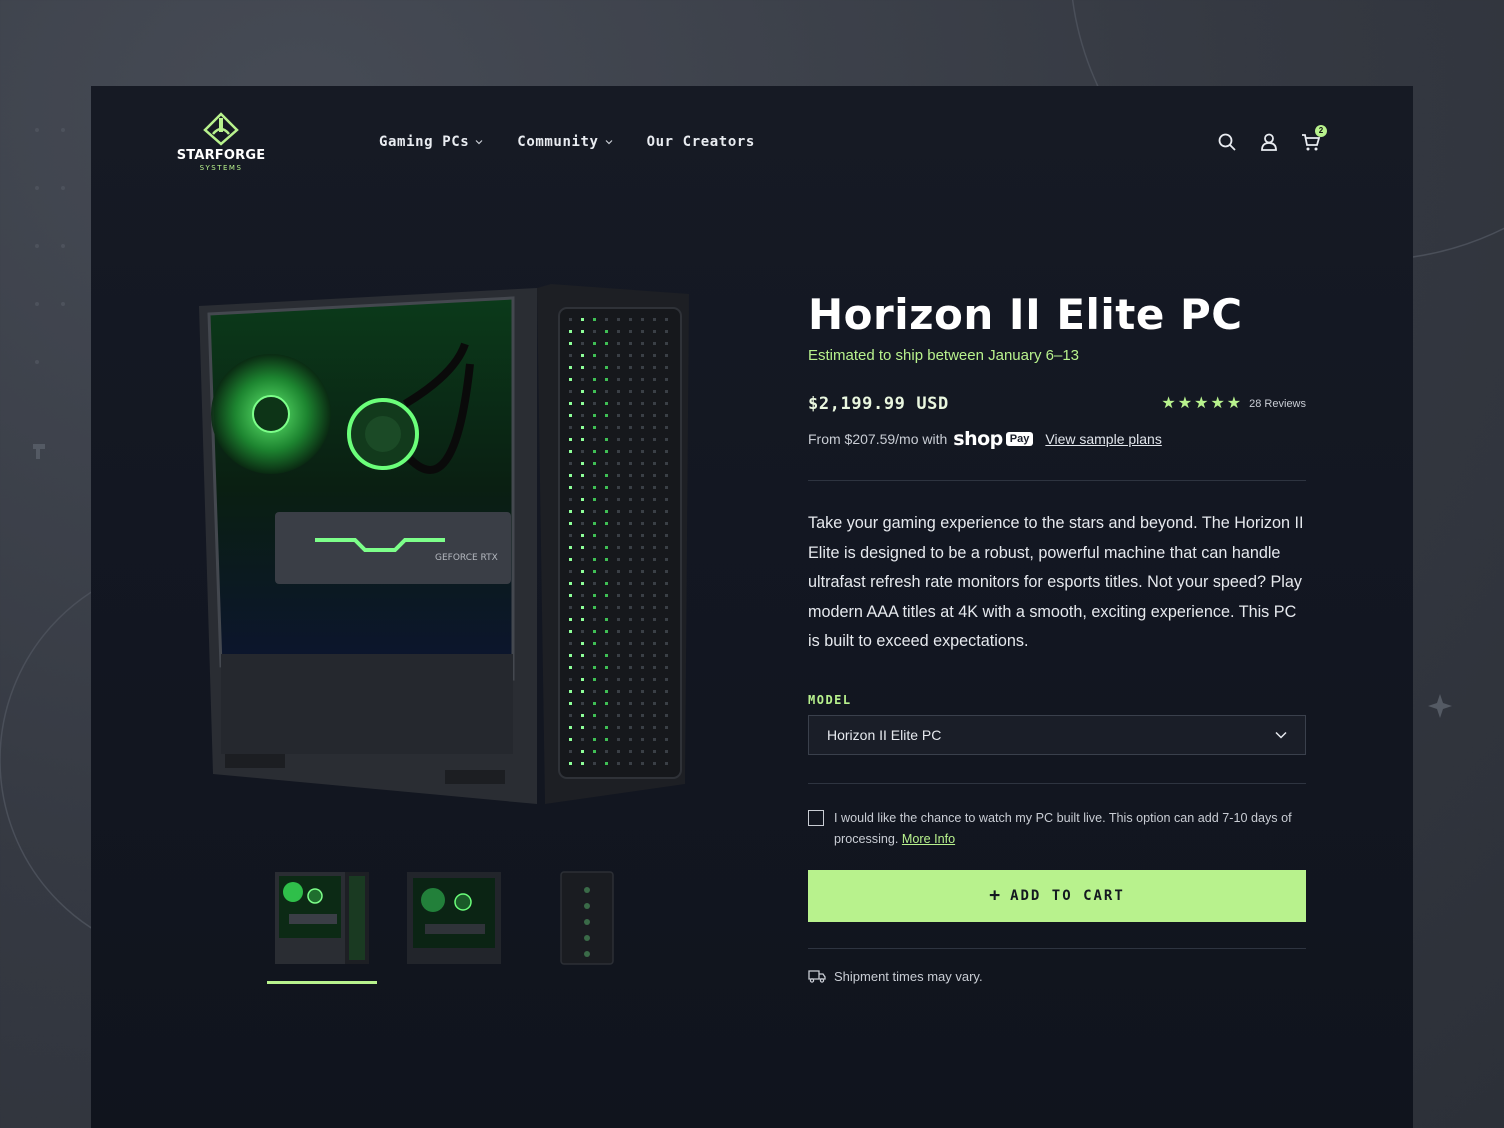 This screenshot has height=1128, width=1504. I want to click on build-live-checkbox, so click(816, 817).